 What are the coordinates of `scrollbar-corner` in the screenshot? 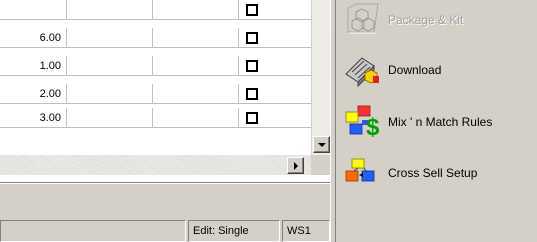 It's located at (320, 165).